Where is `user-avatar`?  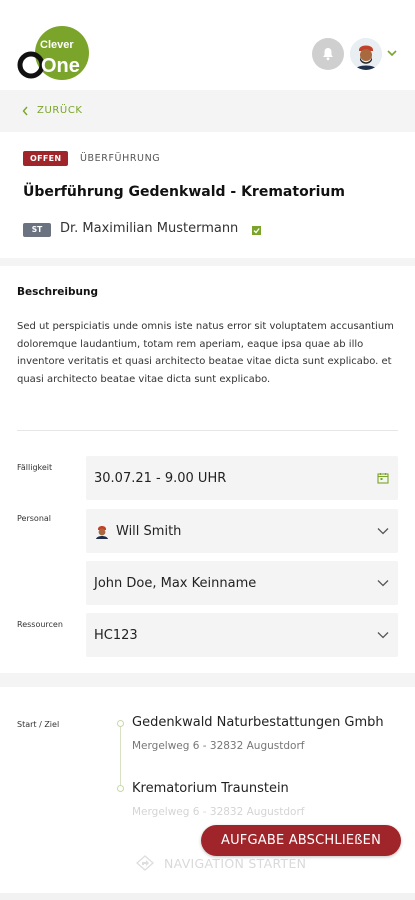
user-avatar is located at coordinates (366, 54).